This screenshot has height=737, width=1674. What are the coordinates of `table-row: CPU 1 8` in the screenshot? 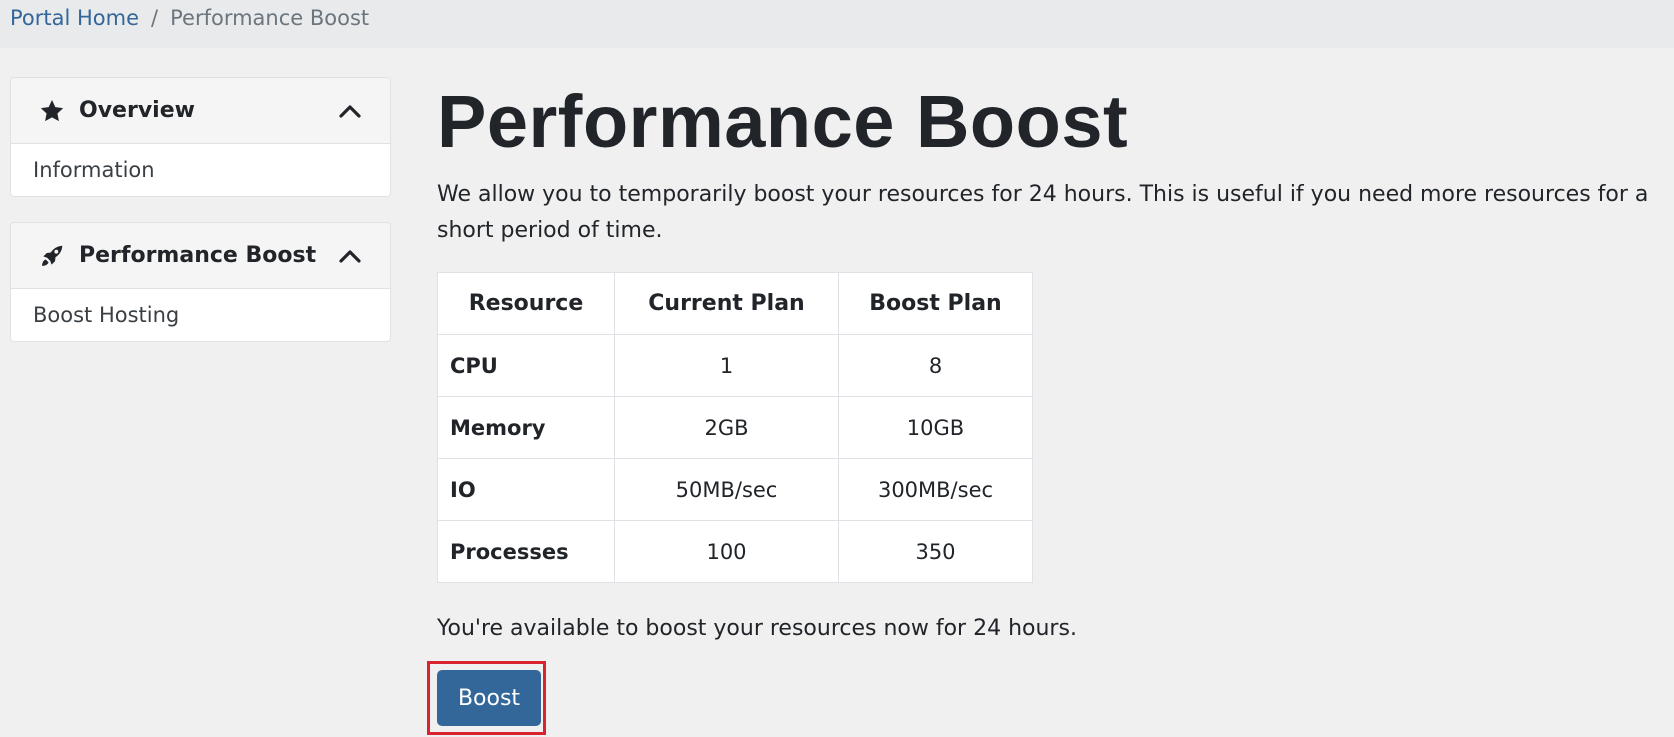 It's located at (735, 365).